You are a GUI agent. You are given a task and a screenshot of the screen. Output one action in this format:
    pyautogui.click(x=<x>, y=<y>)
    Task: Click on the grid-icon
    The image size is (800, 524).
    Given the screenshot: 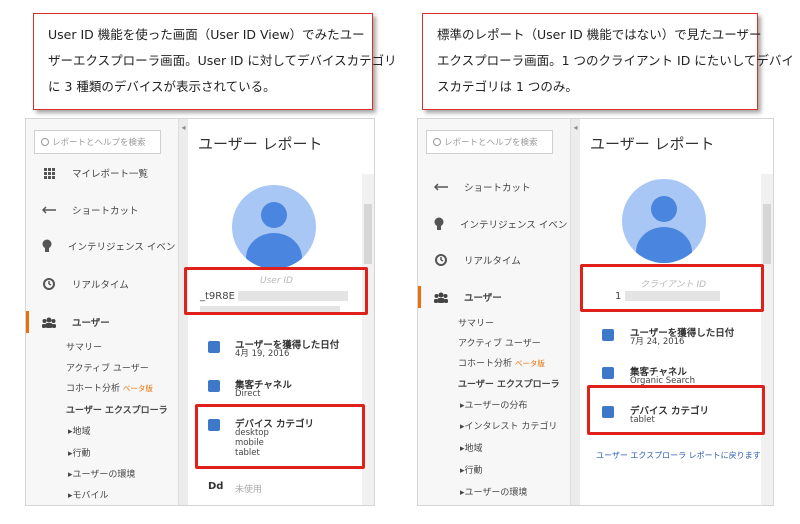 What is the action you would take?
    pyautogui.click(x=49, y=173)
    